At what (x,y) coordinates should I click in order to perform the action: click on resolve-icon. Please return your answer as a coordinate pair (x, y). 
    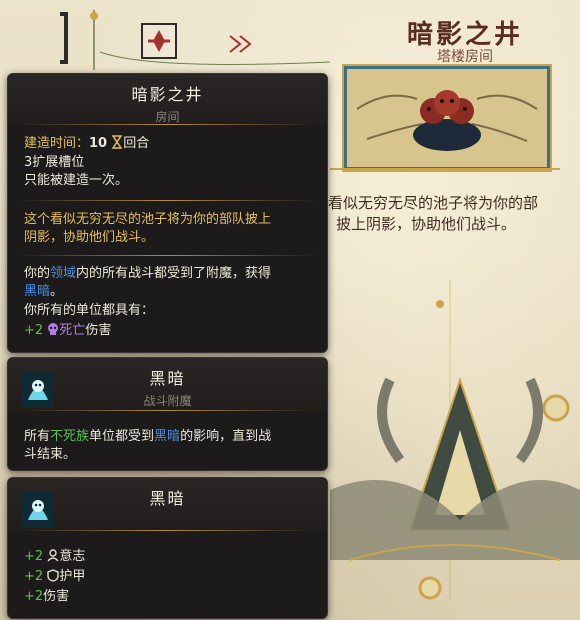
    Looking at the image, I should click on (53, 556).